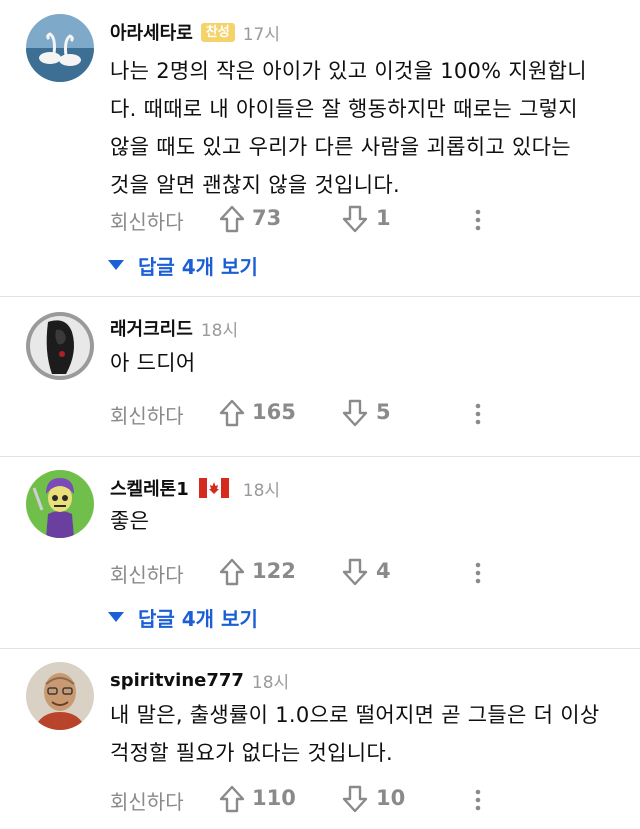  What do you see at coordinates (365, 521) in the screenshot?
I see `comment-text: 좋은` at bounding box center [365, 521].